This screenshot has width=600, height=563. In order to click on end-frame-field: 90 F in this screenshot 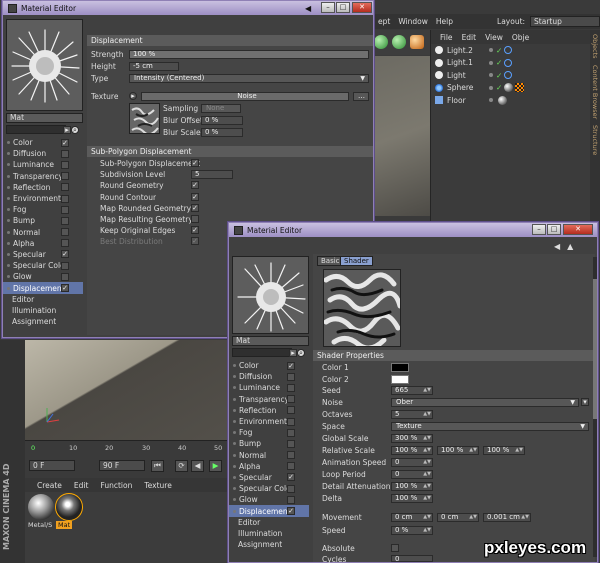, I will do `click(122, 465)`.